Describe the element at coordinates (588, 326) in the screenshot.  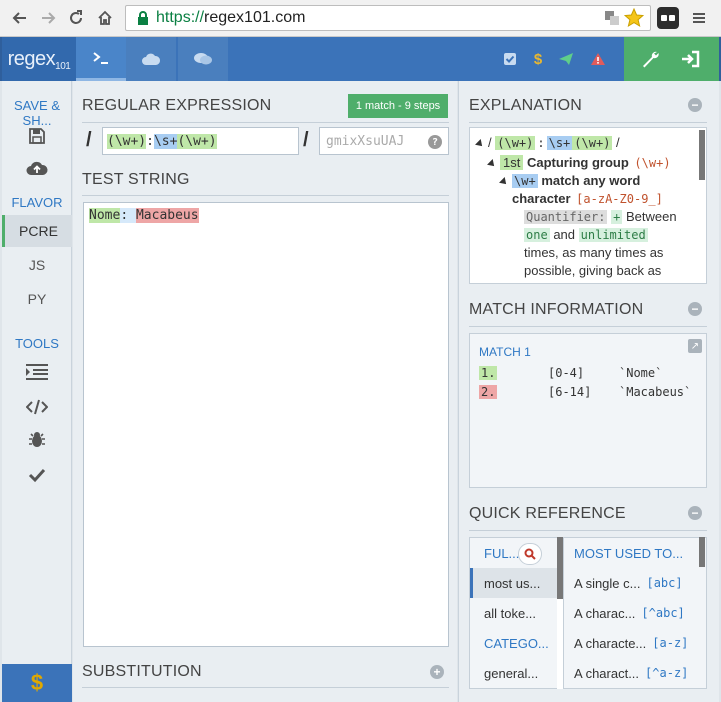
I see `divider` at that location.